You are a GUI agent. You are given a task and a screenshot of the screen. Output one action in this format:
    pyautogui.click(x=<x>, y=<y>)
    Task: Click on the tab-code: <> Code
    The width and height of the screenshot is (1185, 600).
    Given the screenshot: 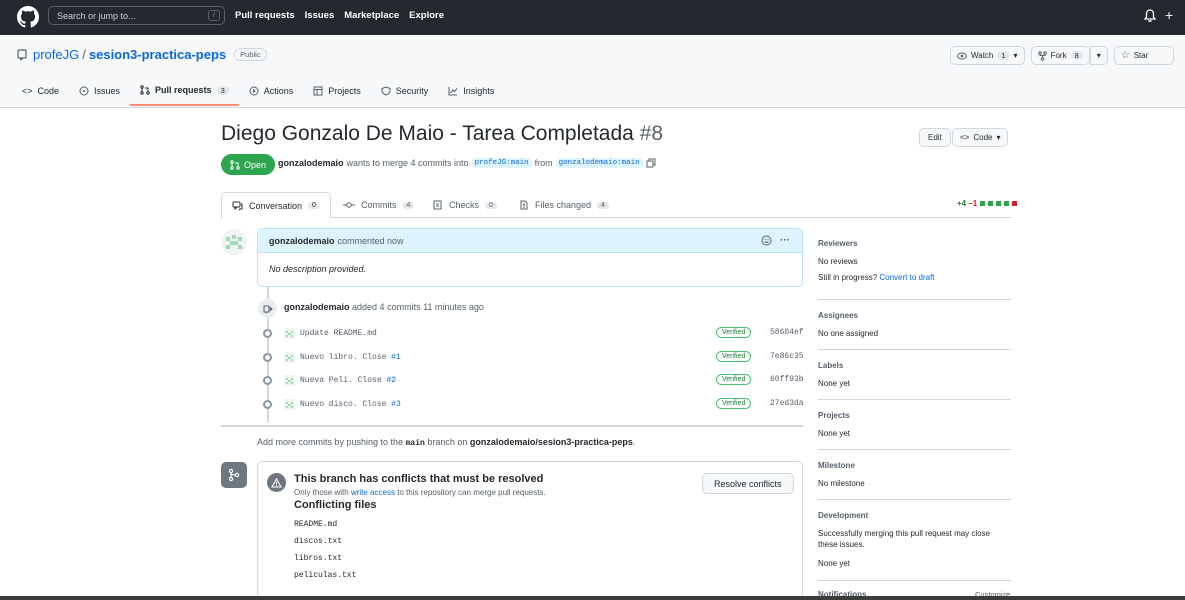 What is the action you would take?
    pyautogui.click(x=40, y=93)
    